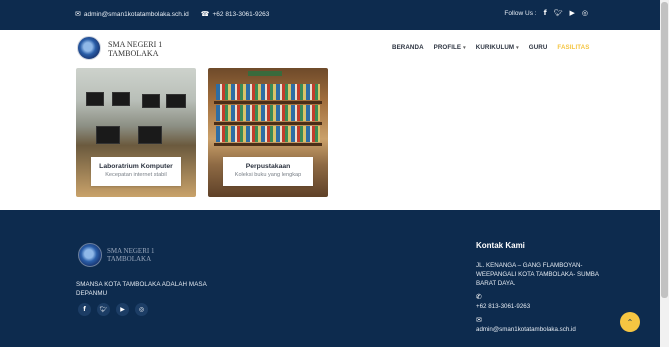 This screenshot has height=347, width=669. I want to click on phone-icon: ✆, so click(479, 297).